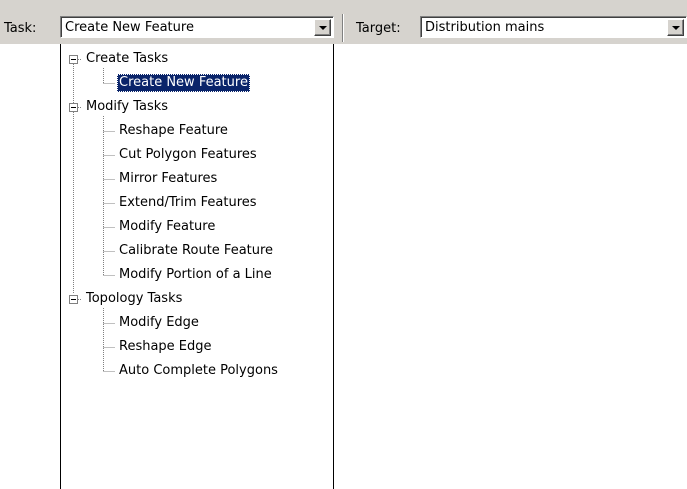 This screenshot has height=489, width=687. Describe the element at coordinates (183, 83) in the screenshot. I see `tree-item-create-new-feature: Create New Feature` at that location.